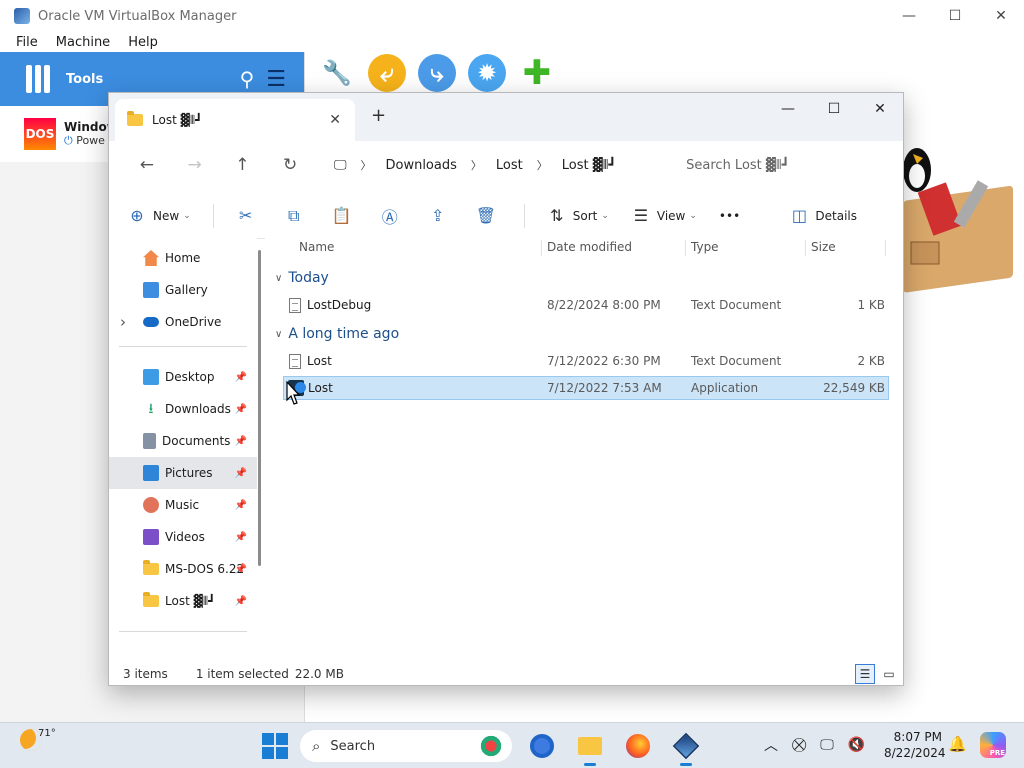  I want to click on nav-item-home: Home, so click(183, 258).